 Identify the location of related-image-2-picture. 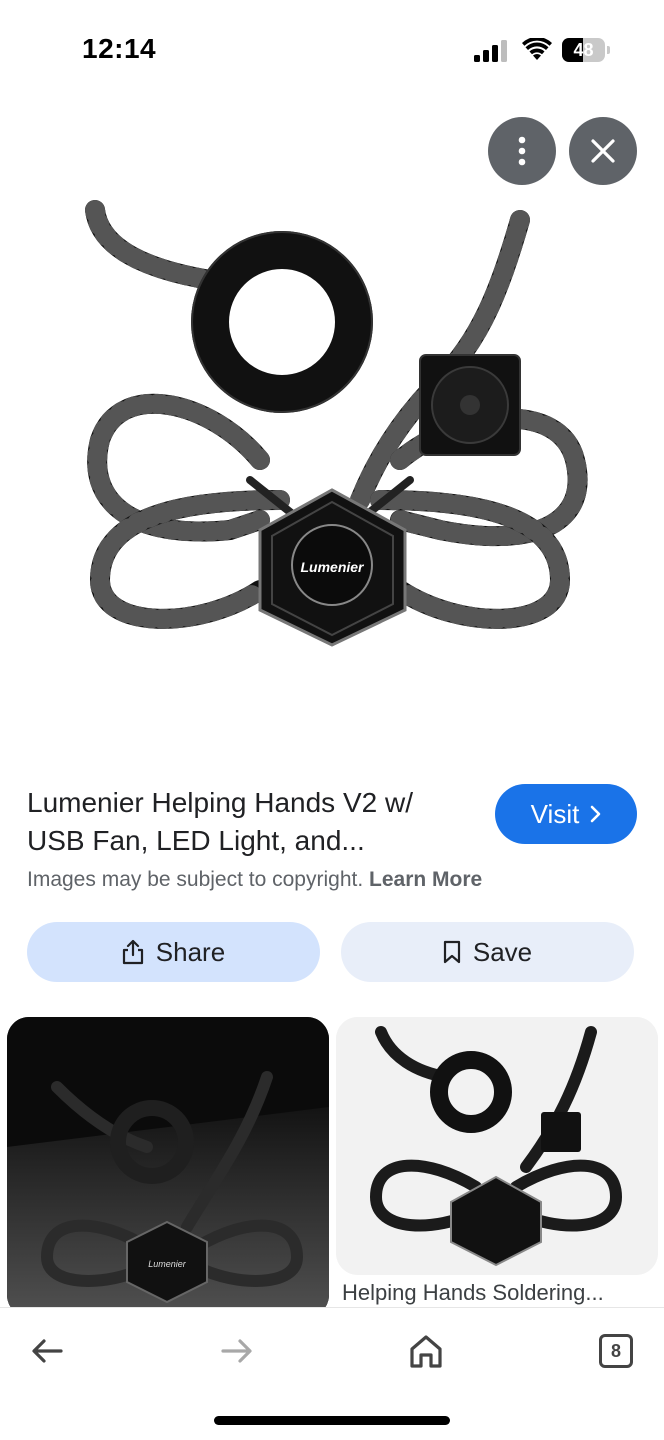
(497, 1146).